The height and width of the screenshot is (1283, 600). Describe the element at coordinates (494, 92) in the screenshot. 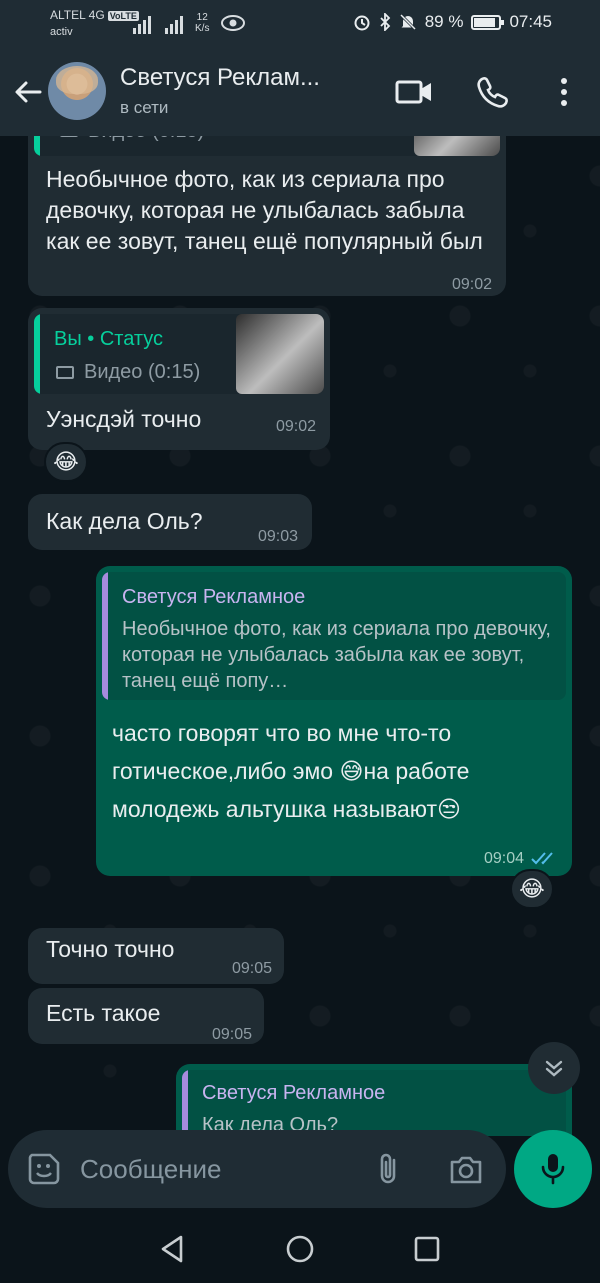

I see `voice-call-icon` at that location.